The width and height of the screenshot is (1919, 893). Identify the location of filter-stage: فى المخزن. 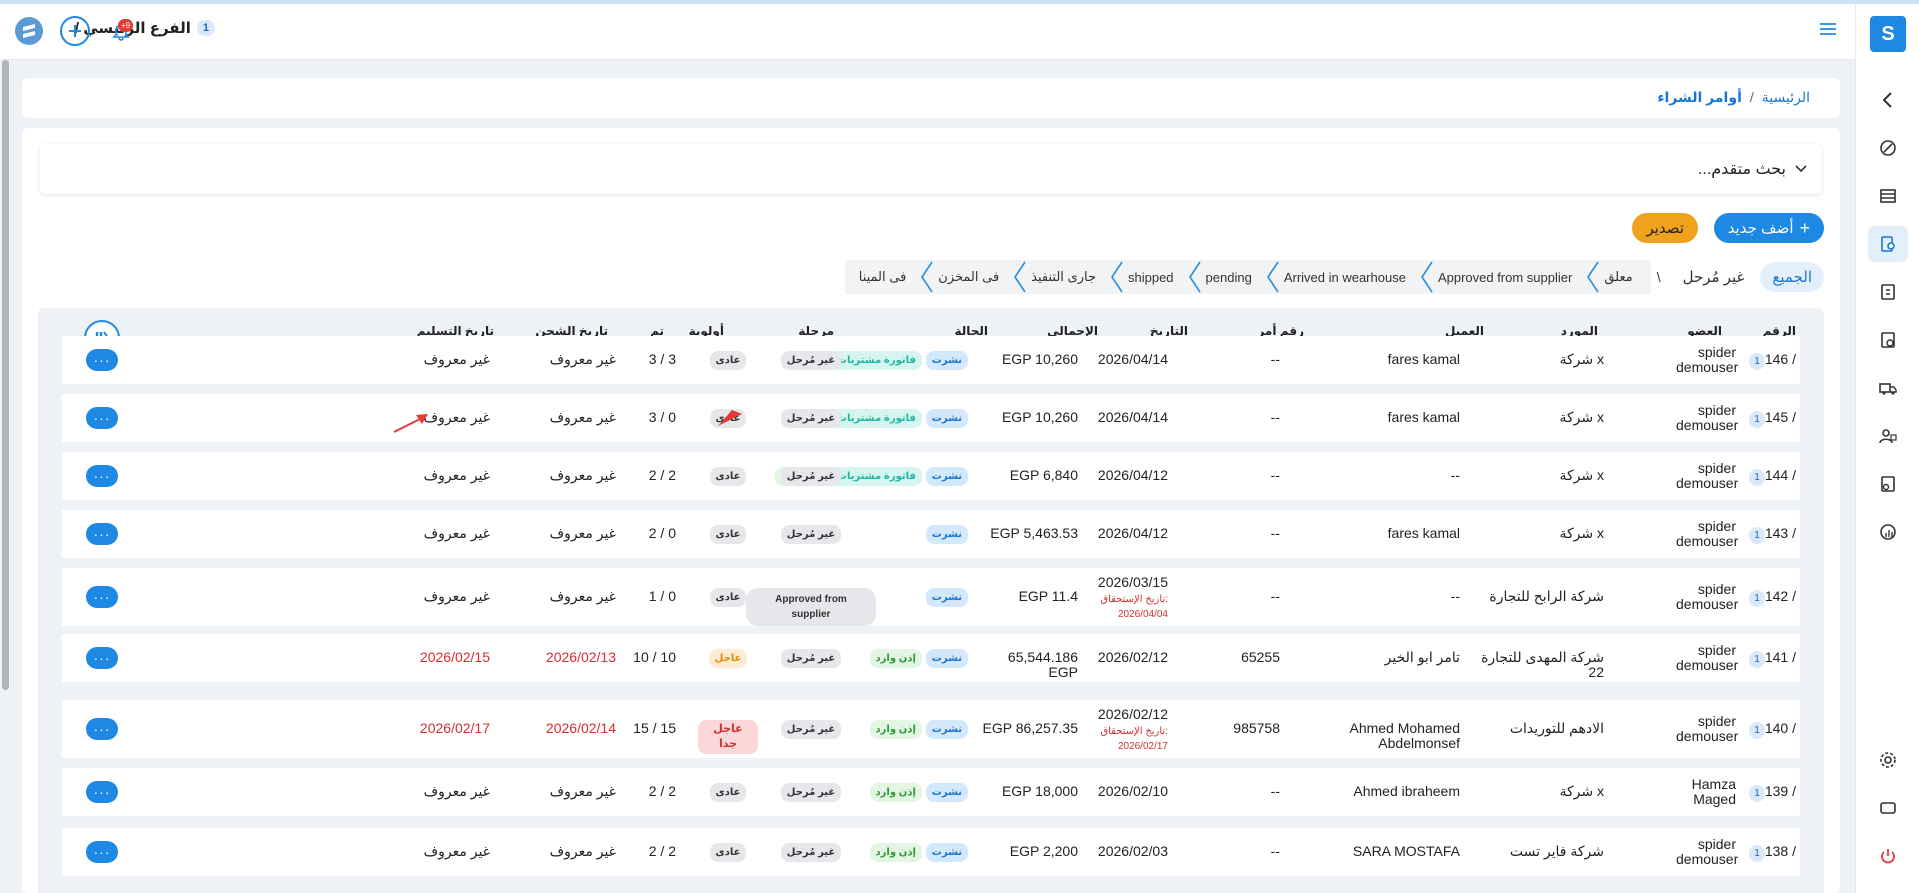
(969, 277).